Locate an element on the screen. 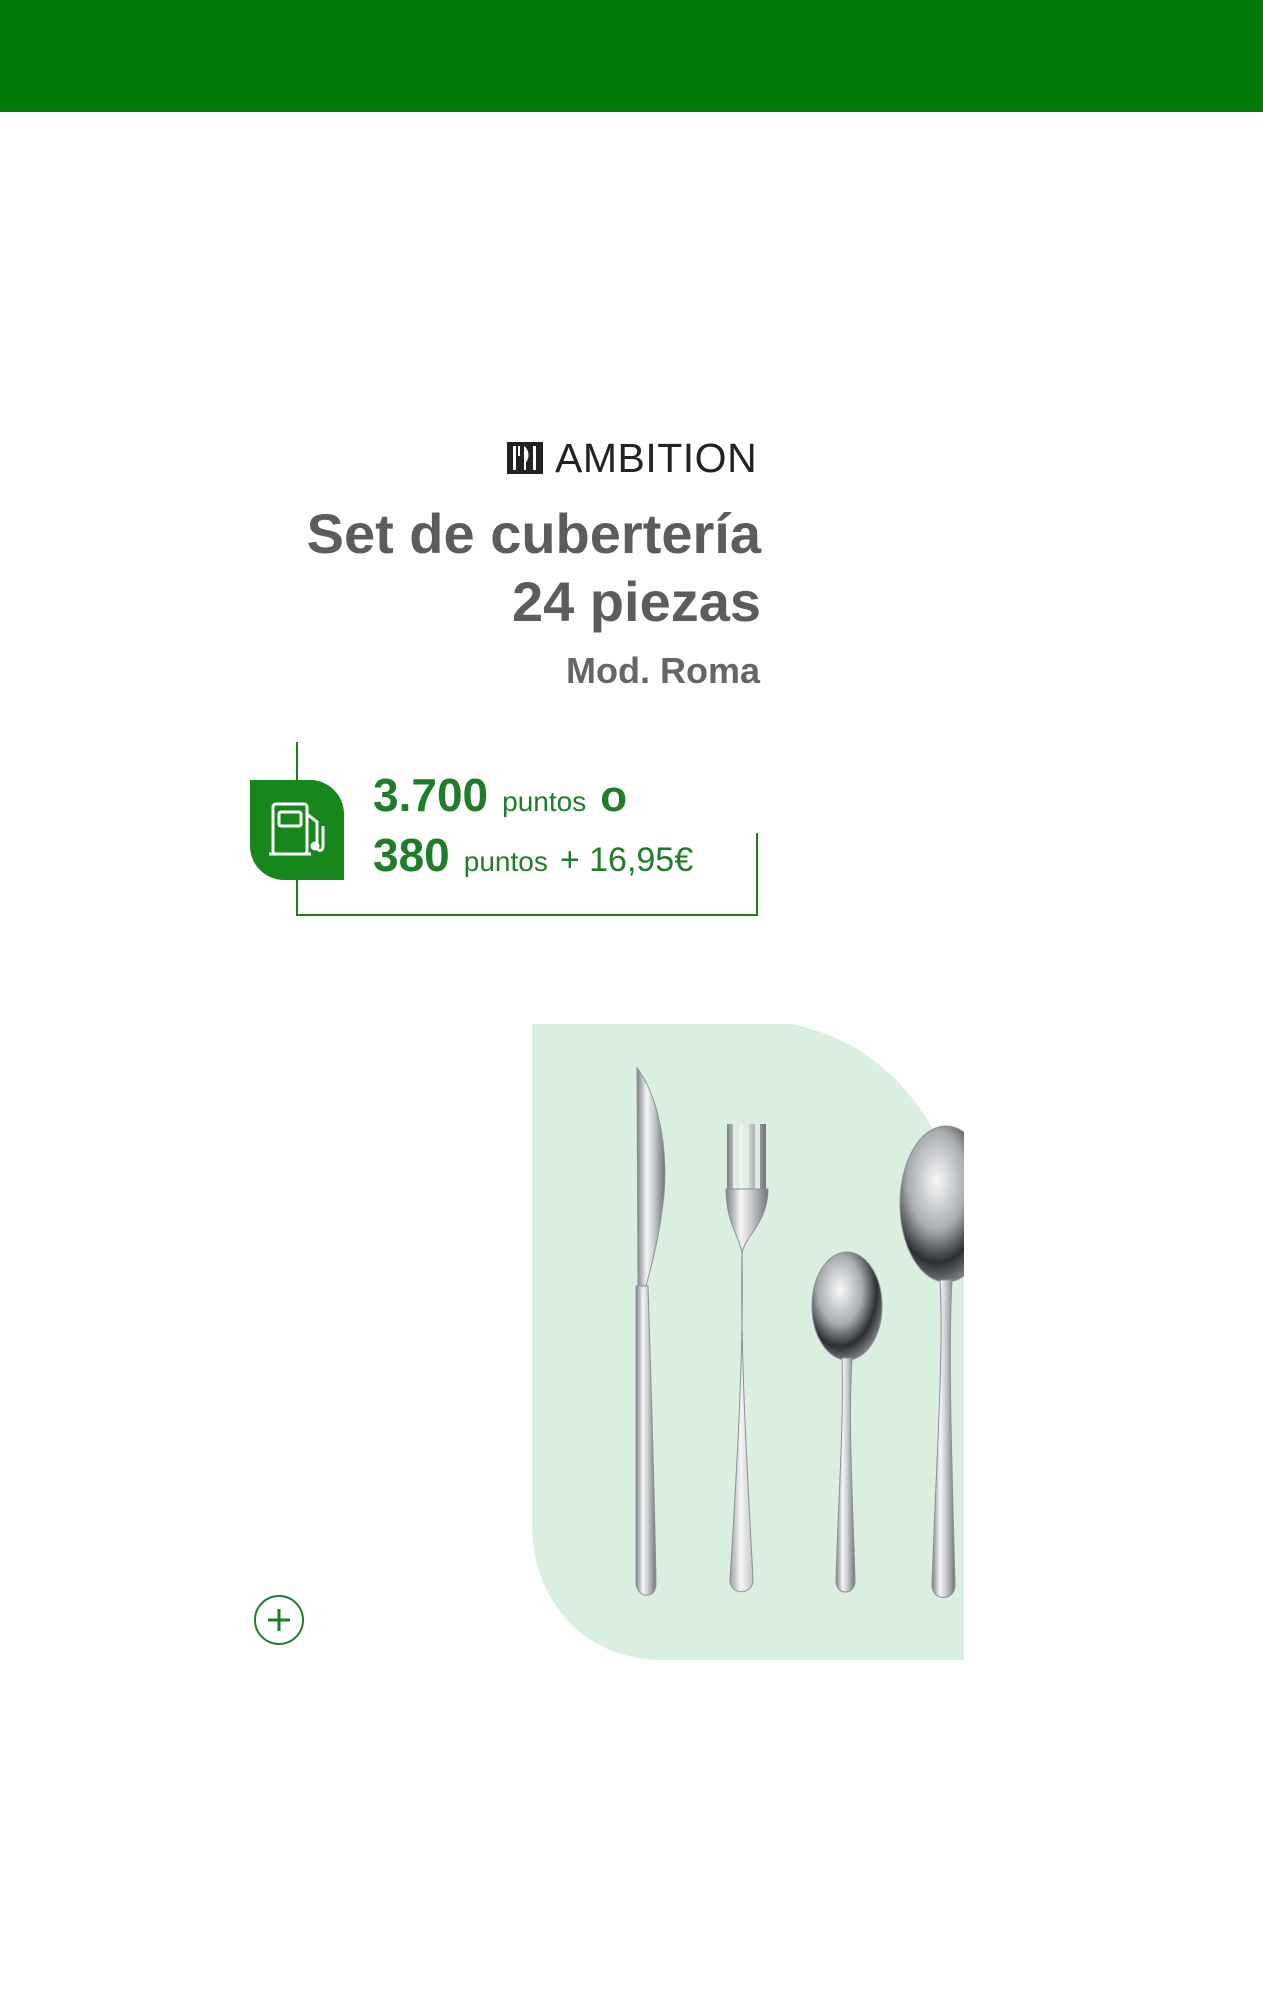 Image resolution: width=1263 pixels, height=2000 pixels. points-unit-1: puntos is located at coordinates (544, 801).